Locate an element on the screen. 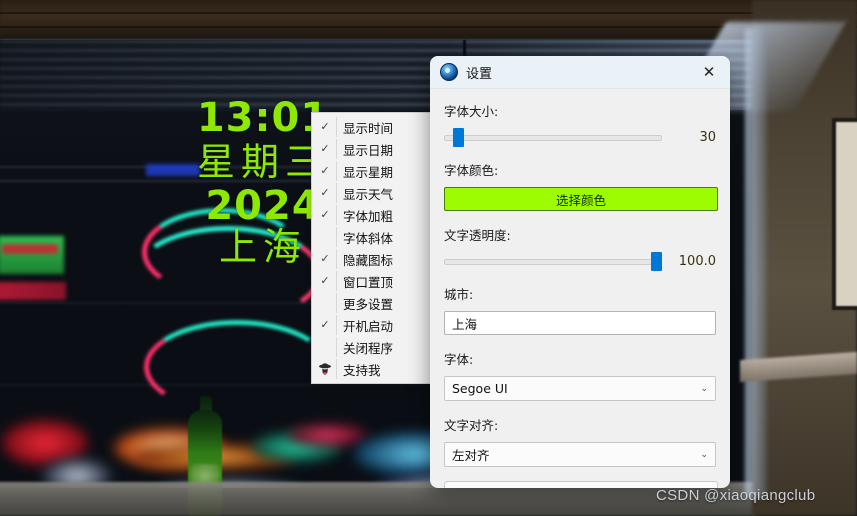  close-icon: ✕ is located at coordinates (709, 72).